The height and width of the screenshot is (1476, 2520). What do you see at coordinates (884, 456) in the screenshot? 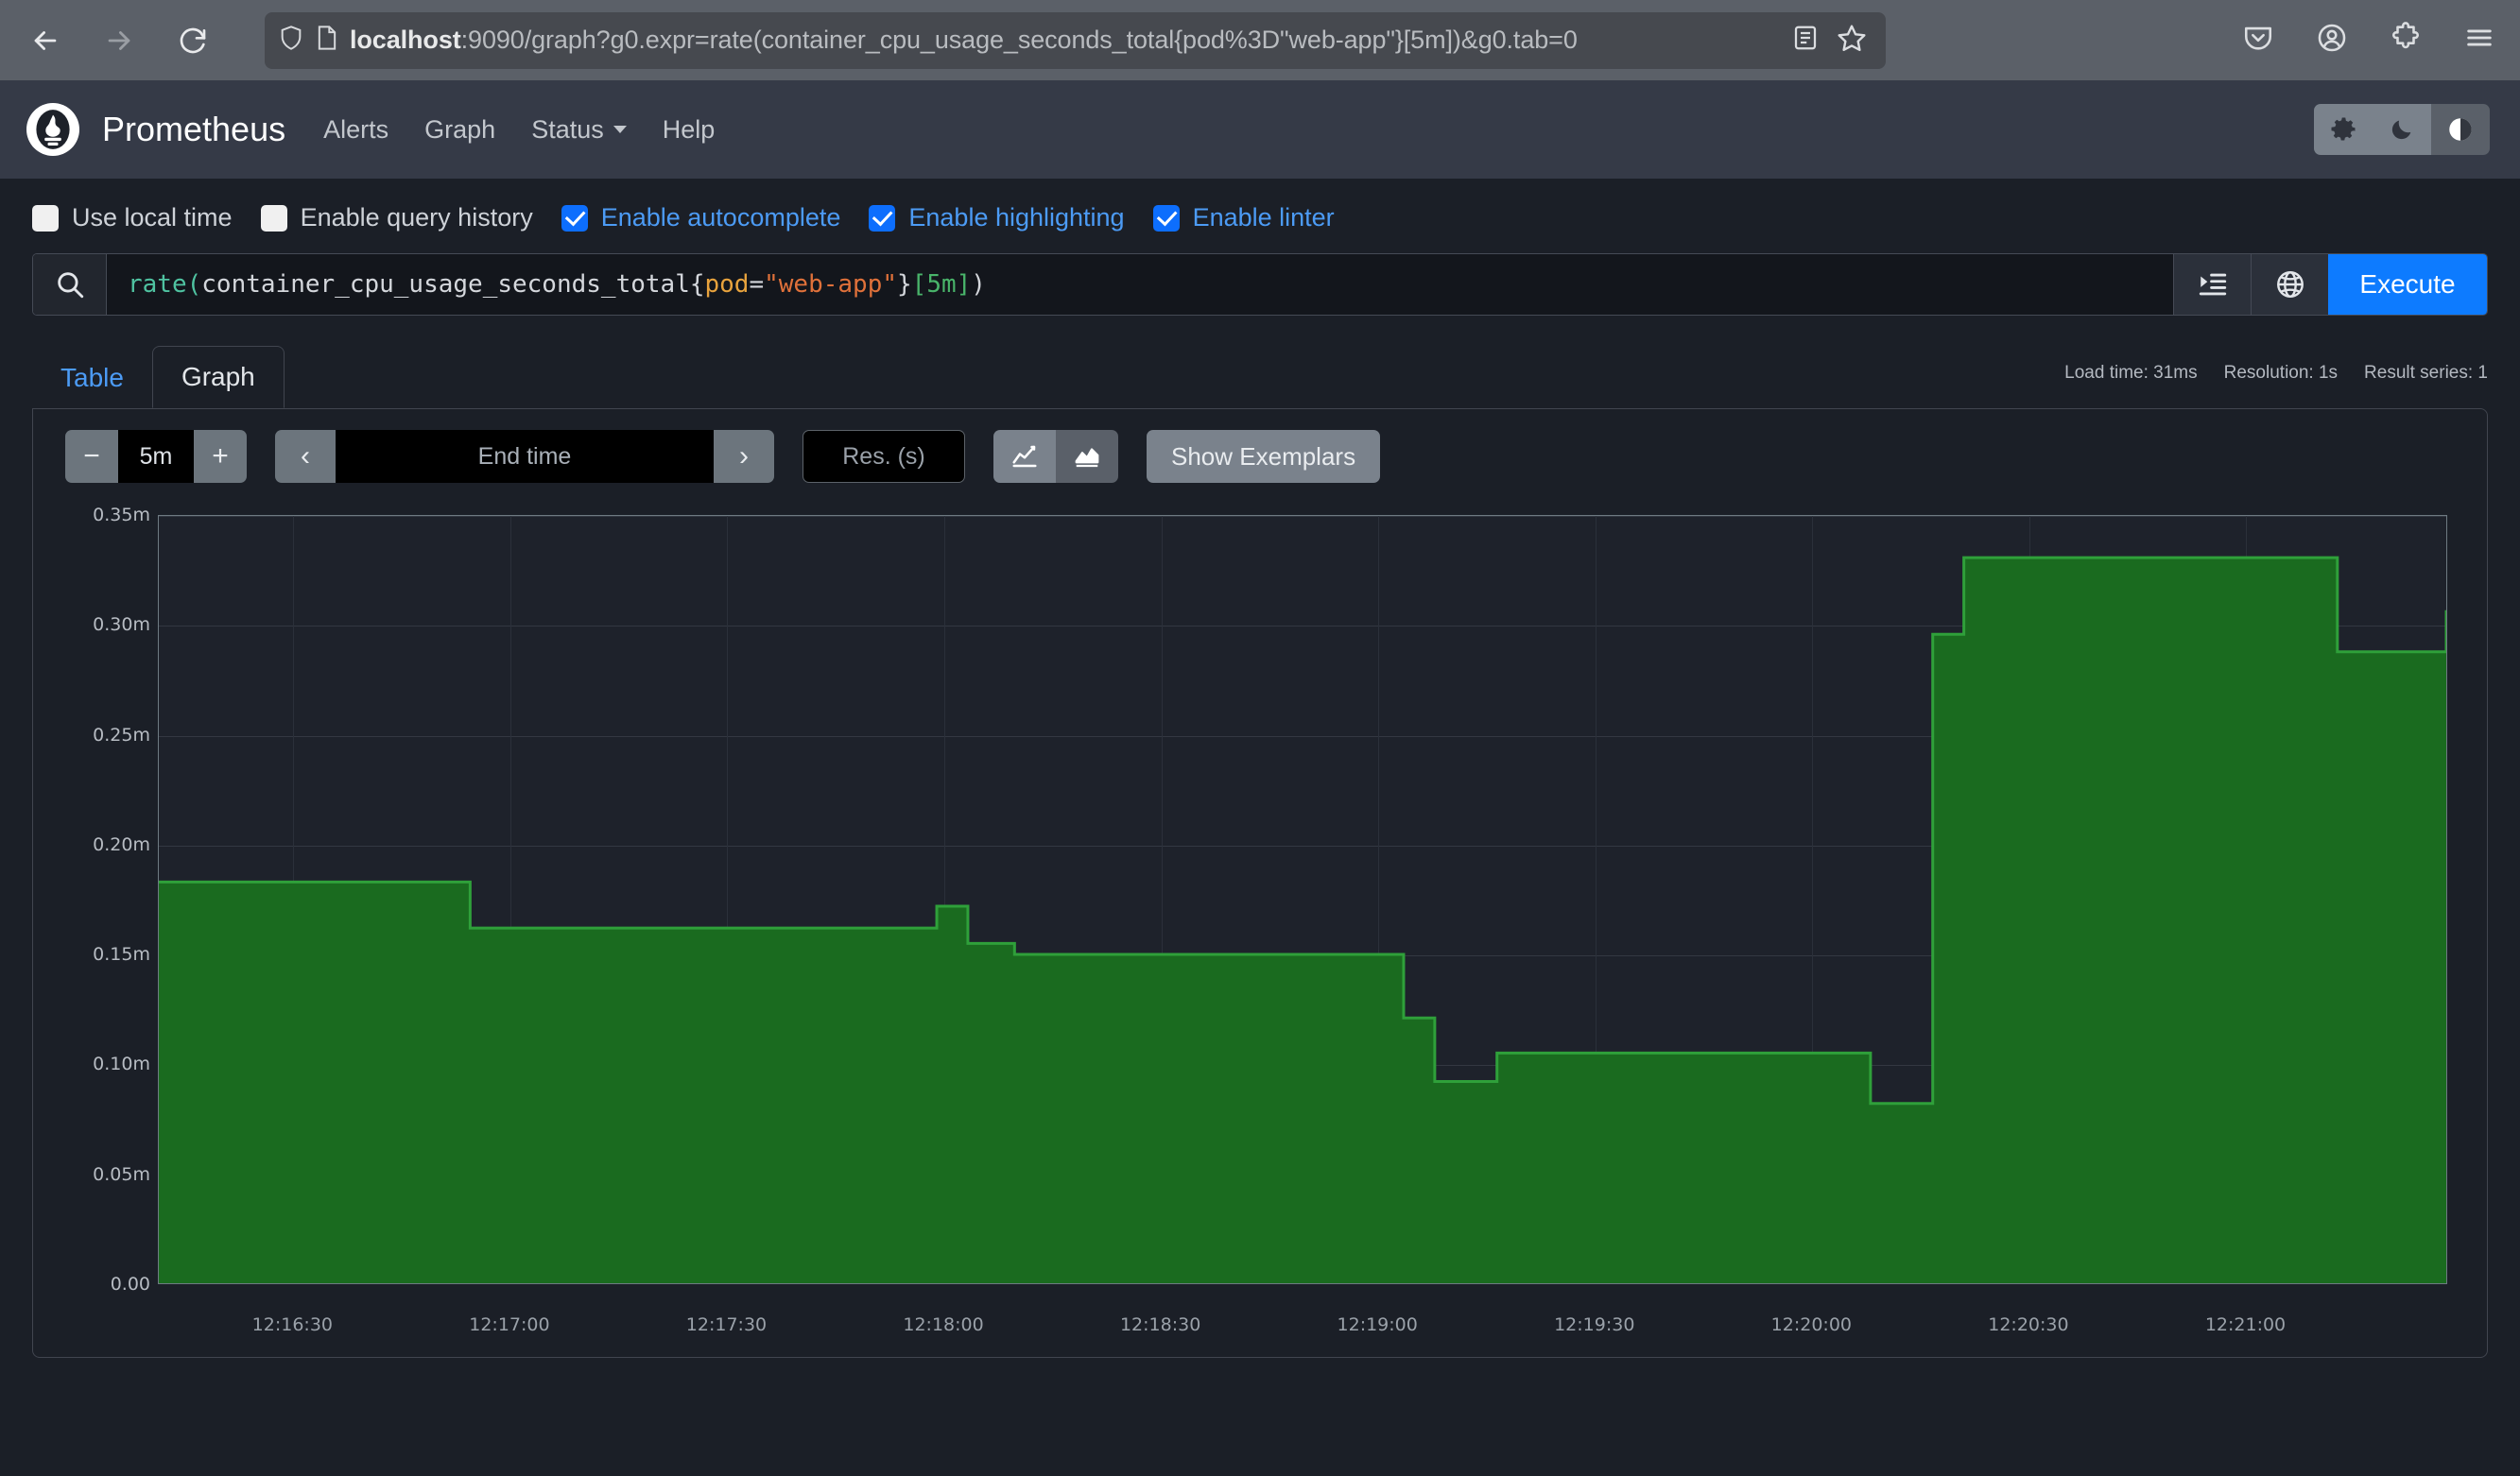
I see `resolution-input: Res. (s)` at bounding box center [884, 456].